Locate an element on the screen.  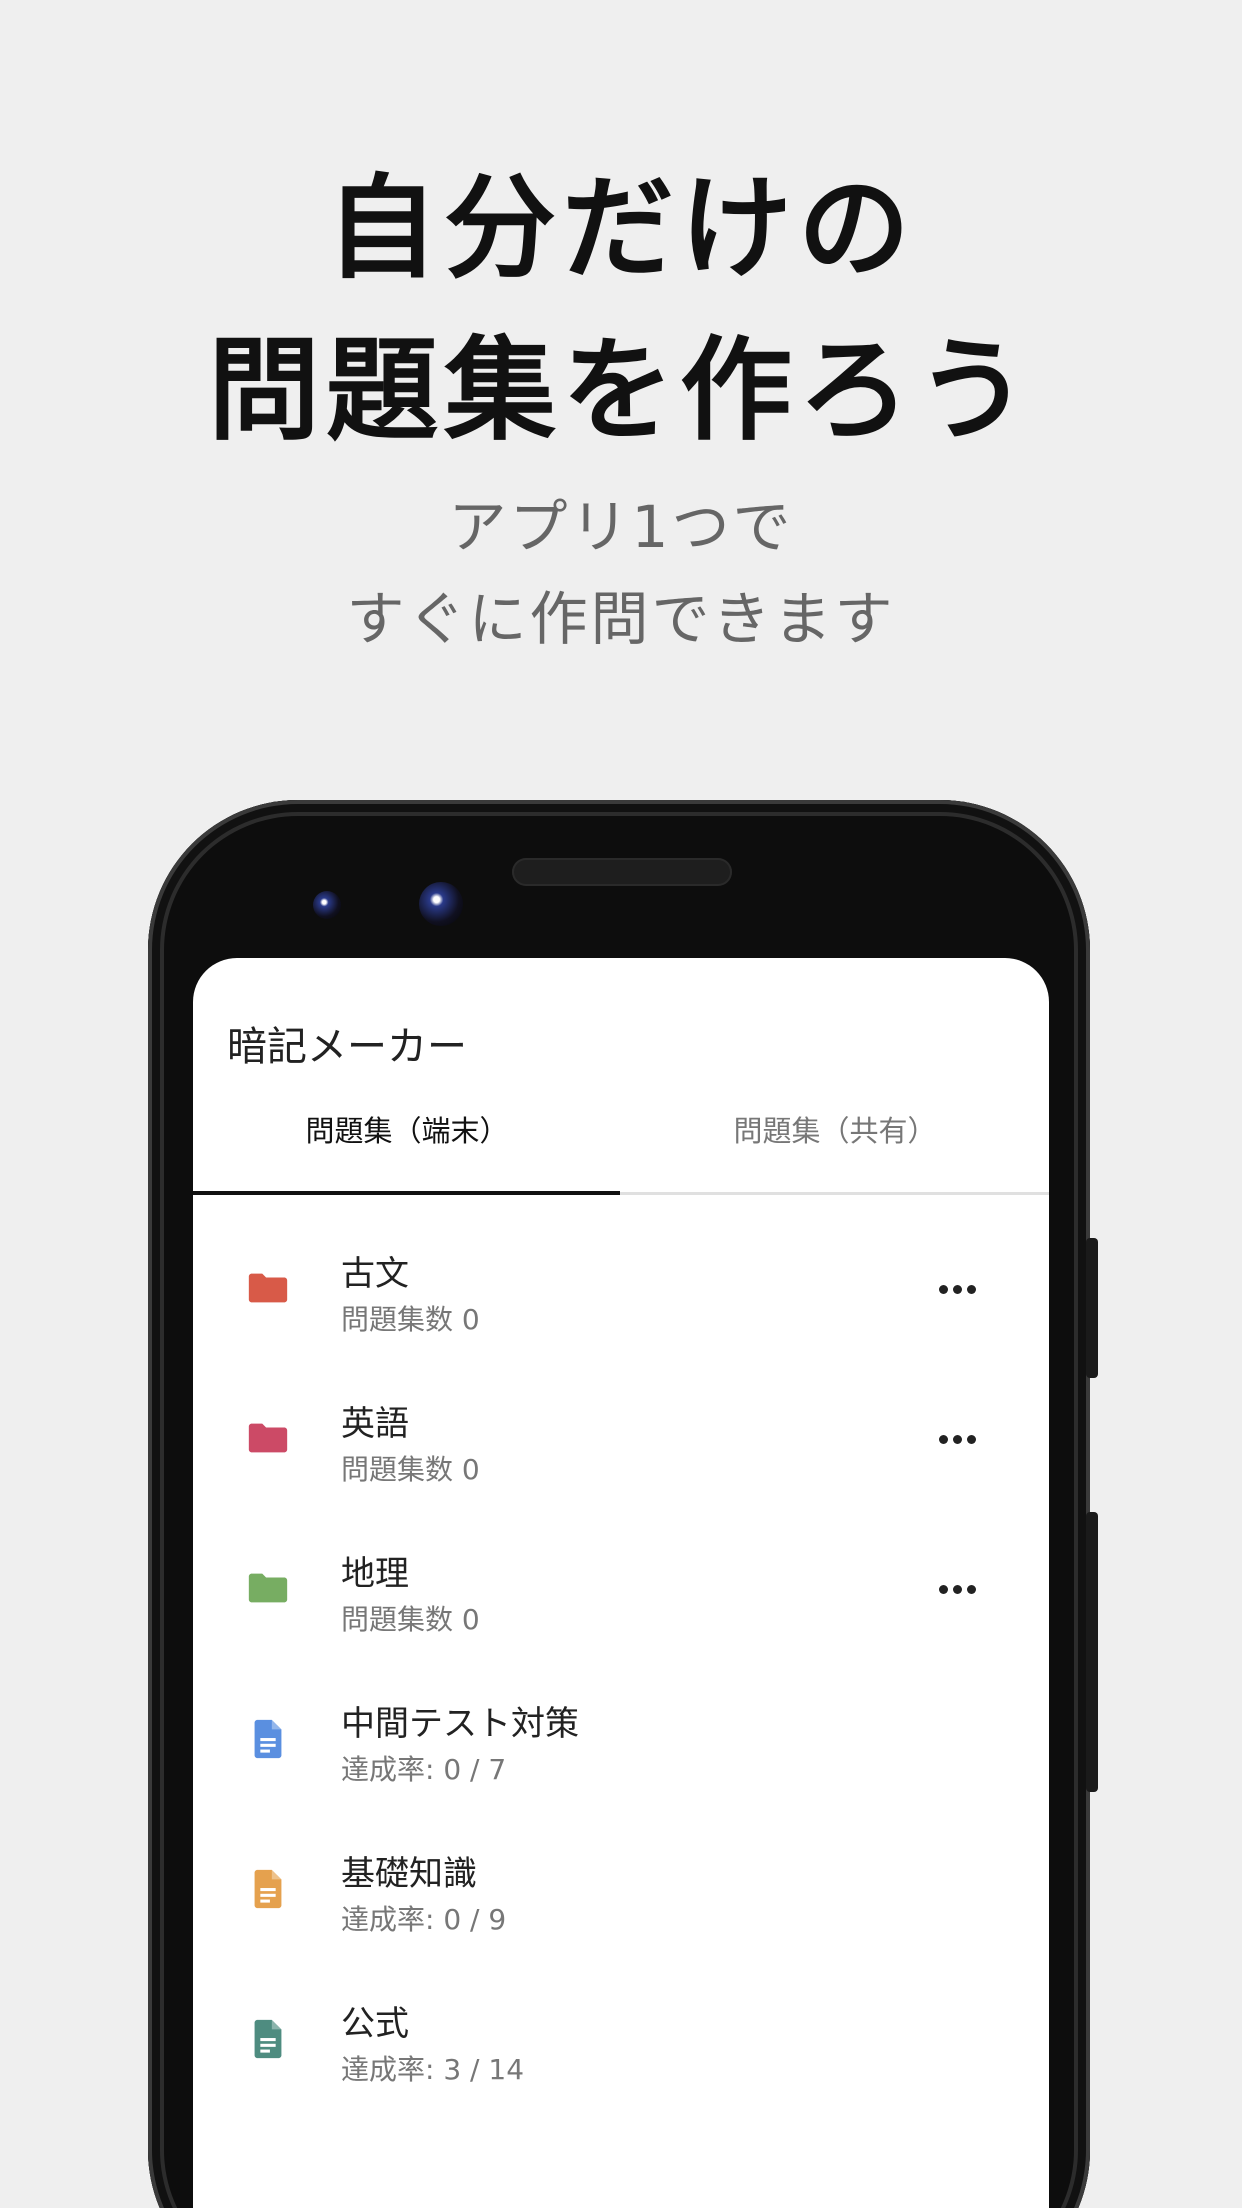
subheadline-line-1: アプリ1つで is located at coordinates (621, 527).